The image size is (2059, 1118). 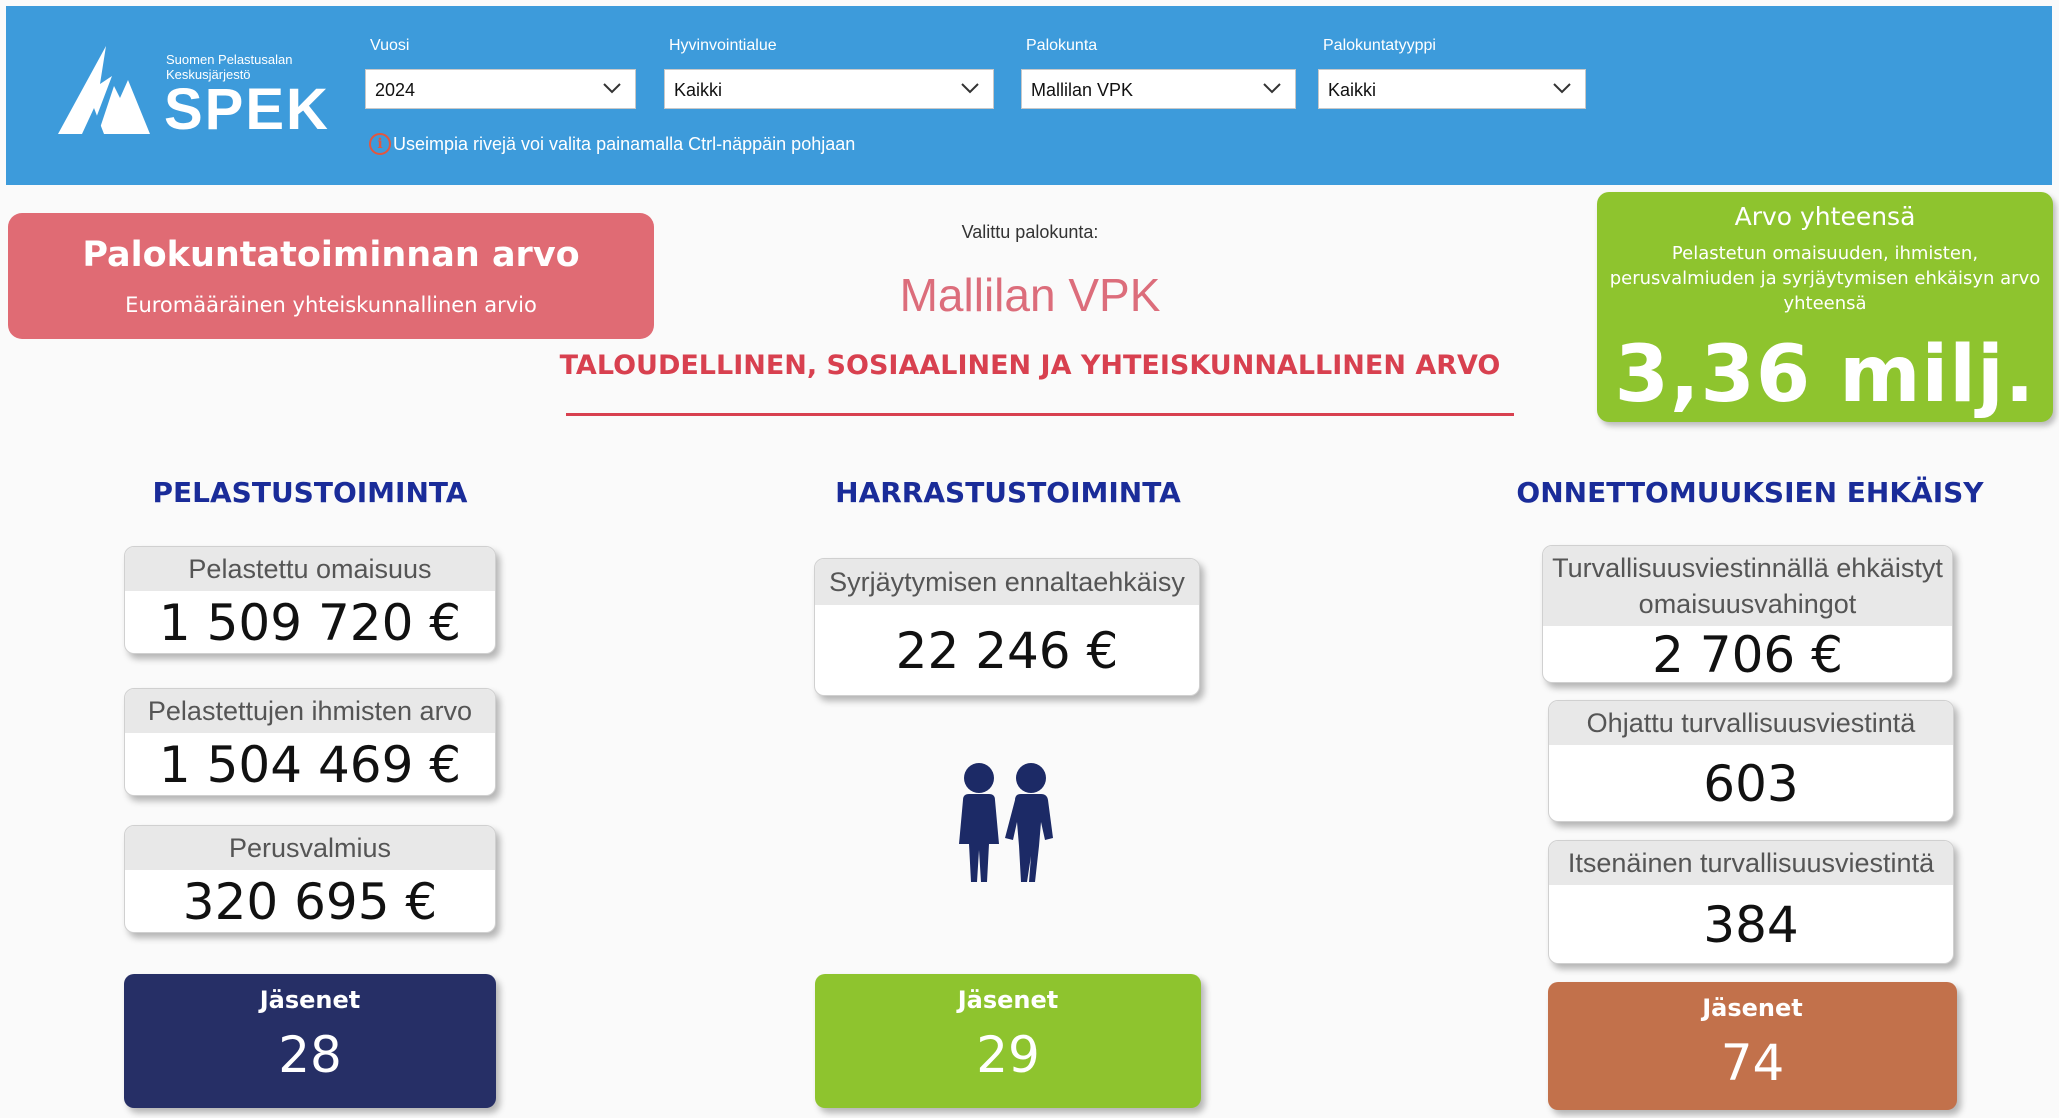 What do you see at coordinates (698, 90) in the screenshot?
I see `filter-region-value: Kaikki` at bounding box center [698, 90].